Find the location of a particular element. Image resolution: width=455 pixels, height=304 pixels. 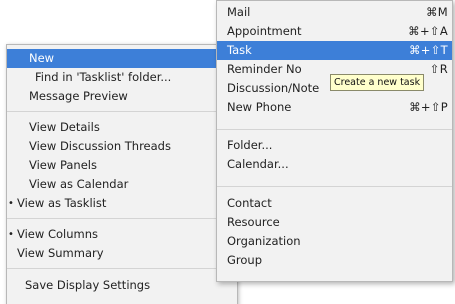

menu-item-label: View Columns is located at coordinates (57, 234).